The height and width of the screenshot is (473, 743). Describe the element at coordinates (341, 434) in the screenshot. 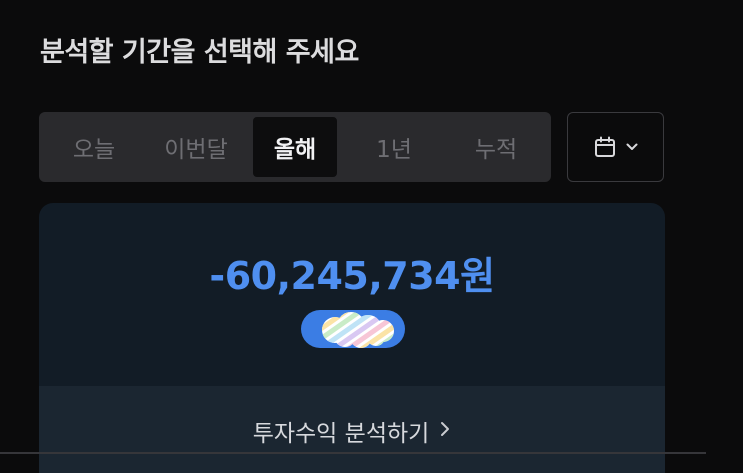

I see `analyze-link-label: 투자수익 분석하기` at that location.